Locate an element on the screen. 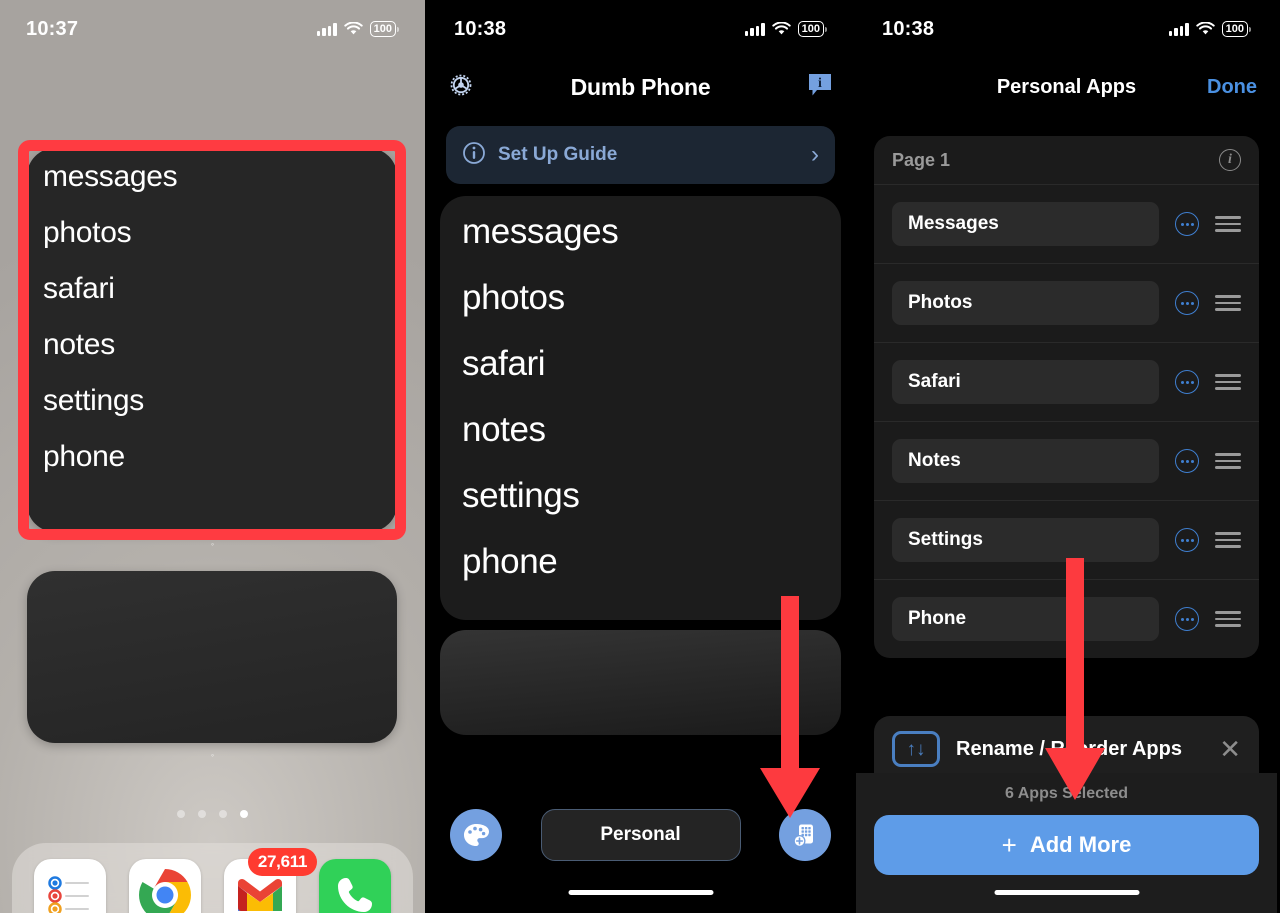 The width and height of the screenshot is (1280, 913). svg-text: i is located at coordinates (820, 83).